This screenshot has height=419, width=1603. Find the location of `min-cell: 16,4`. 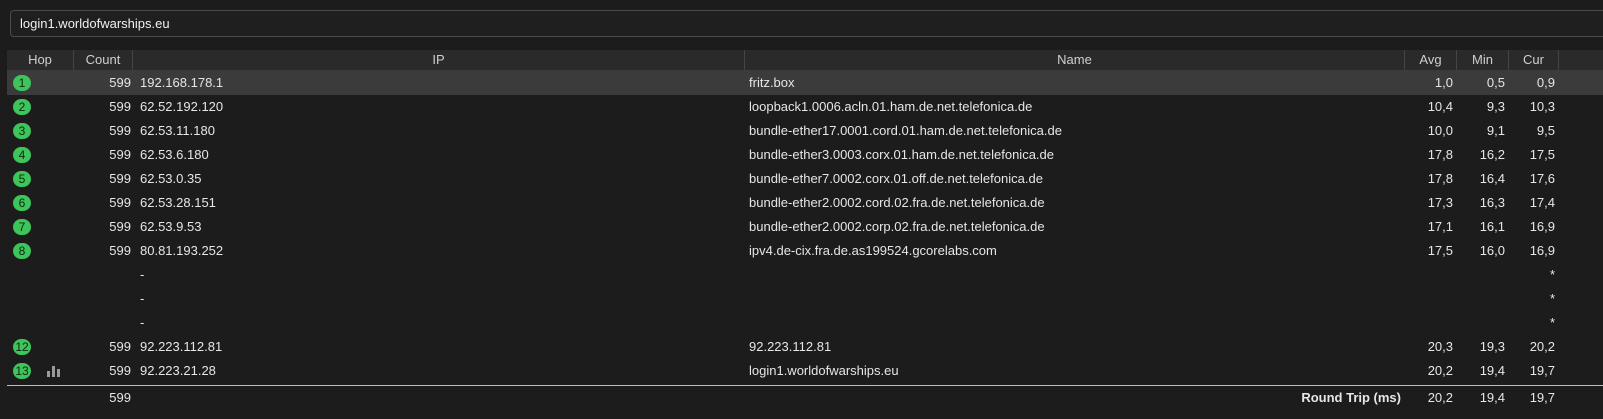

min-cell: 16,4 is located at coordinates (1492, 178).